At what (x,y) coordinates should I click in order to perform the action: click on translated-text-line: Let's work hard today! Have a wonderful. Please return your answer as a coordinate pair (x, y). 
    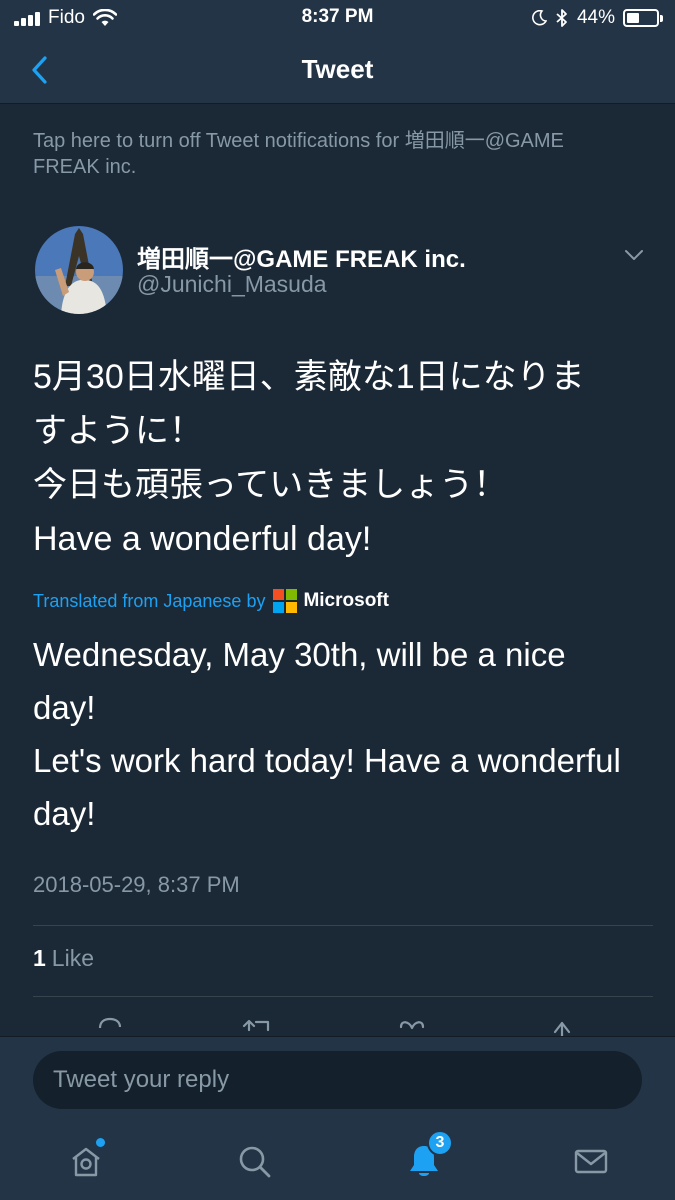
    Looking at the image, I should click on (327, 760).